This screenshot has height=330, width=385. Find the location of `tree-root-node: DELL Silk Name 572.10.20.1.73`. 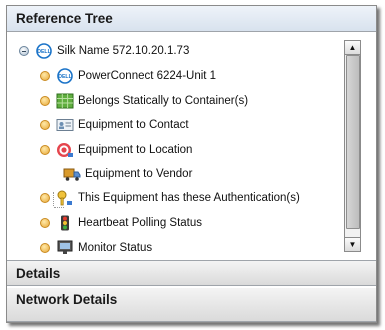

tree-root-node: DELL Silk Name 572.10.20.1.73 is located at coordinates (104, 51).